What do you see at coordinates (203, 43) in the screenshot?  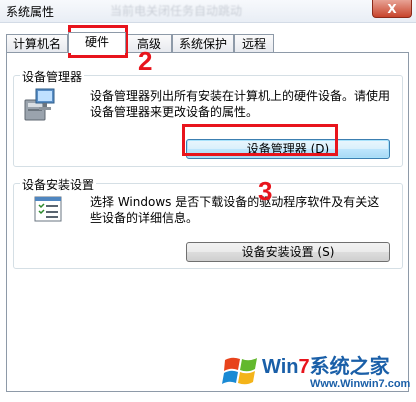 I see `tab-system-protection: 系统保护` at bounding box center [203, 43].